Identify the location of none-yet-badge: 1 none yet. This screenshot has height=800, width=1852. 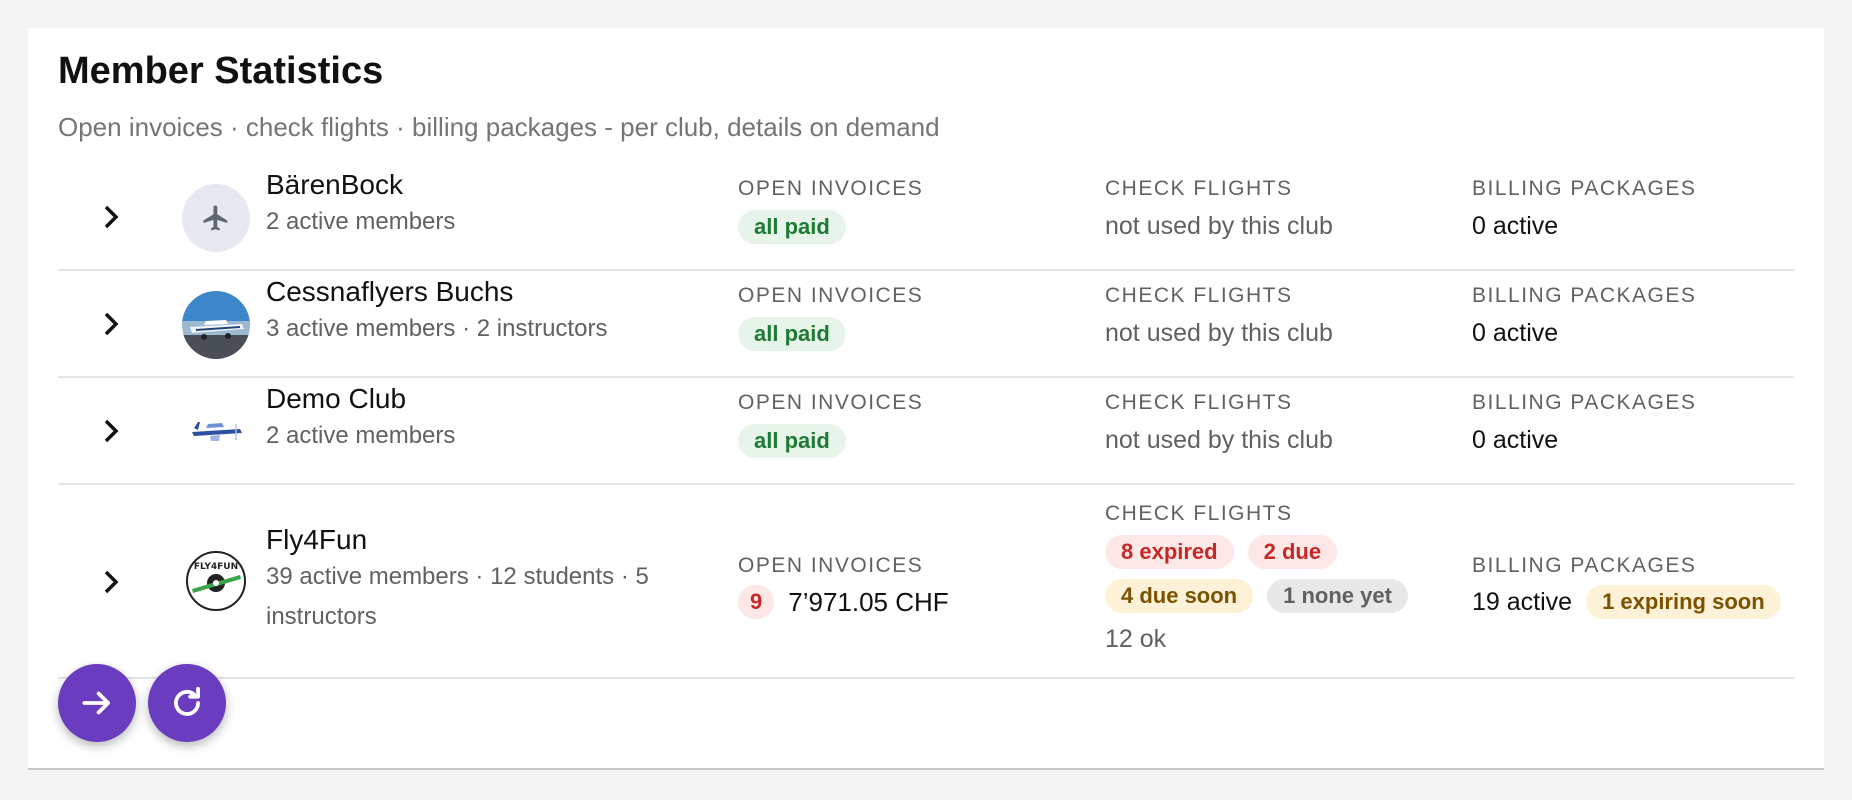
(1337, 596).